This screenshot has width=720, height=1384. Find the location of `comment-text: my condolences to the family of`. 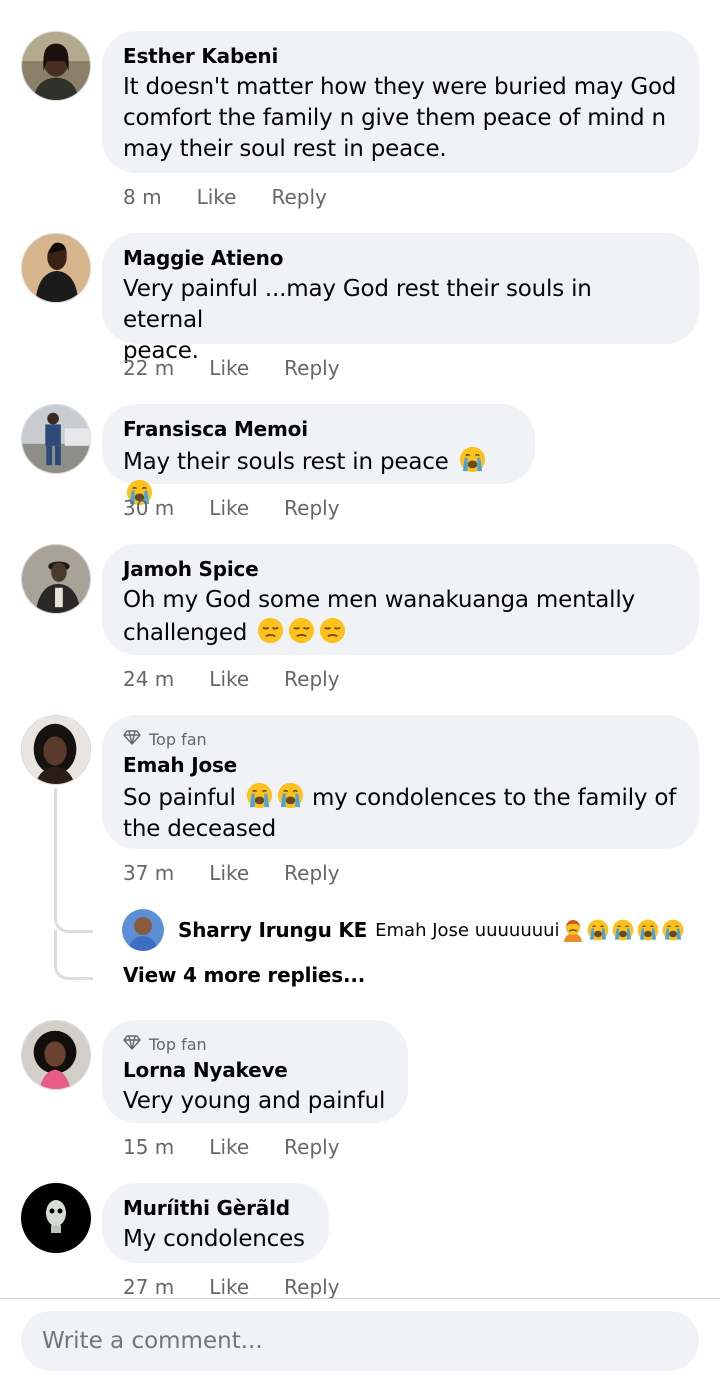

comment-text: my condolences to the family of is located at coordinates (494, 798).